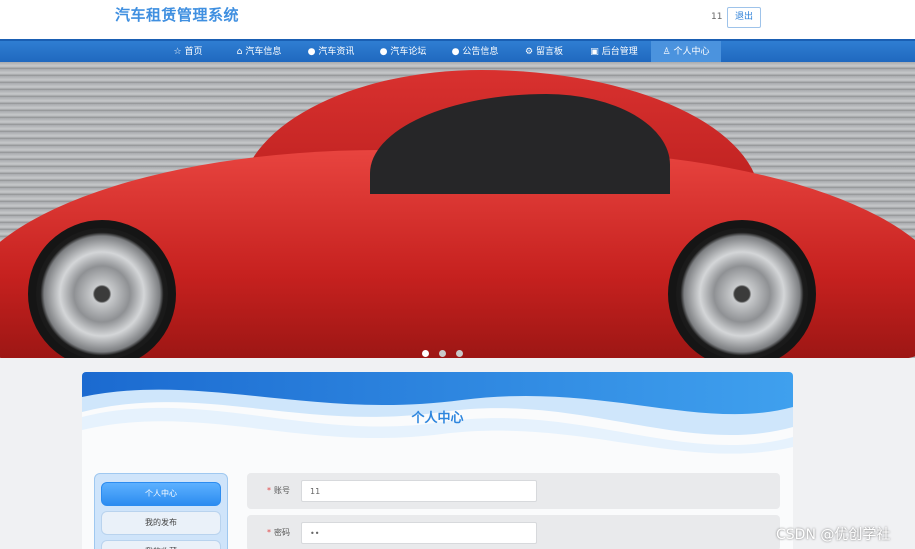  What do you see at coordinates (594, 52) in the screenshot?
I see `folder-icon: ▣` at bounding box center [594, 52].